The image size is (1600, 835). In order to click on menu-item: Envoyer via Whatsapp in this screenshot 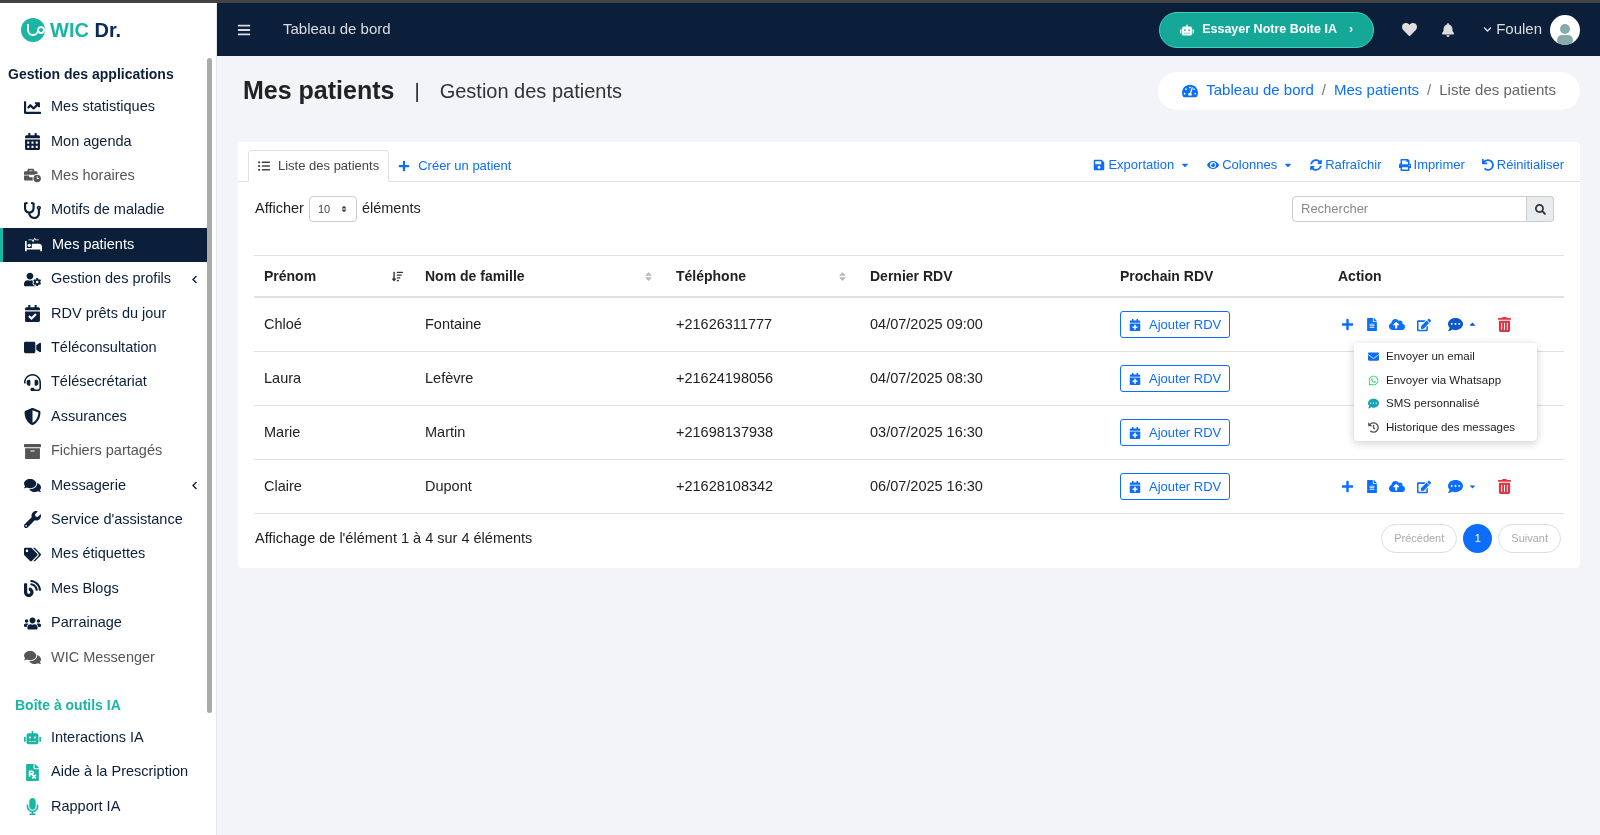, I will do `click(1445, 380)`.